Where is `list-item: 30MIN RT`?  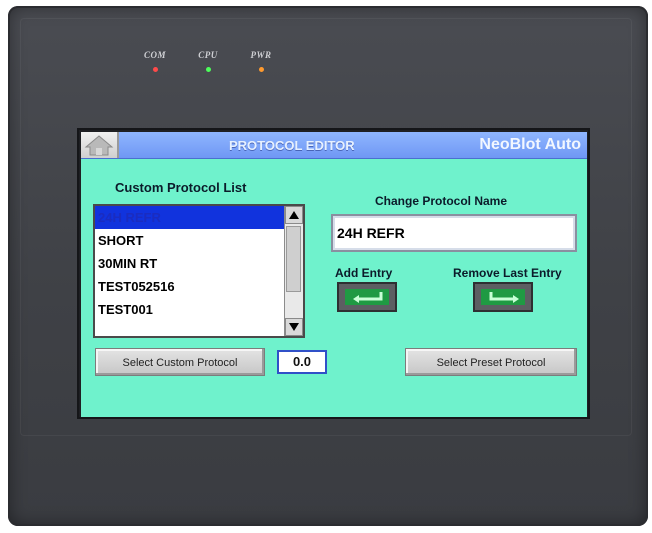 list-item: 30MIN RT is located at coordinates (190, 263).